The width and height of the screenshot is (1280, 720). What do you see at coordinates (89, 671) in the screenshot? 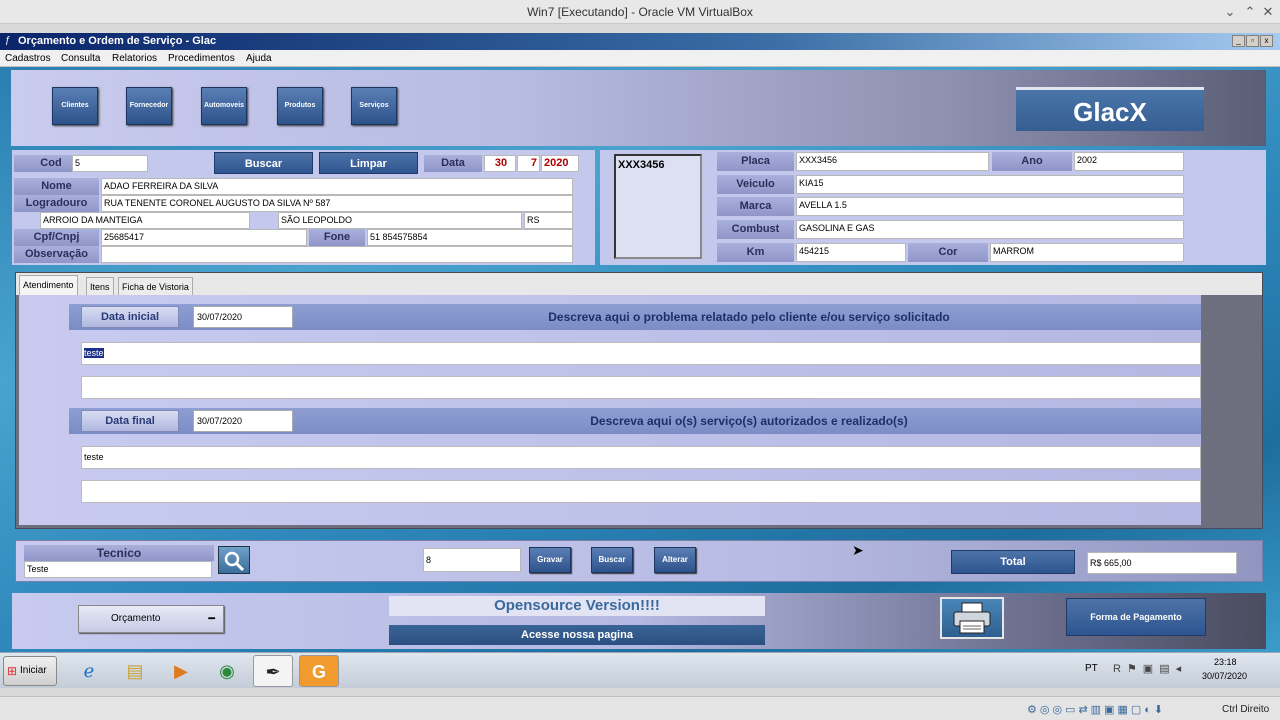
I see `internet-explorer-icon: ℯ` at bounding box center [89, 671].